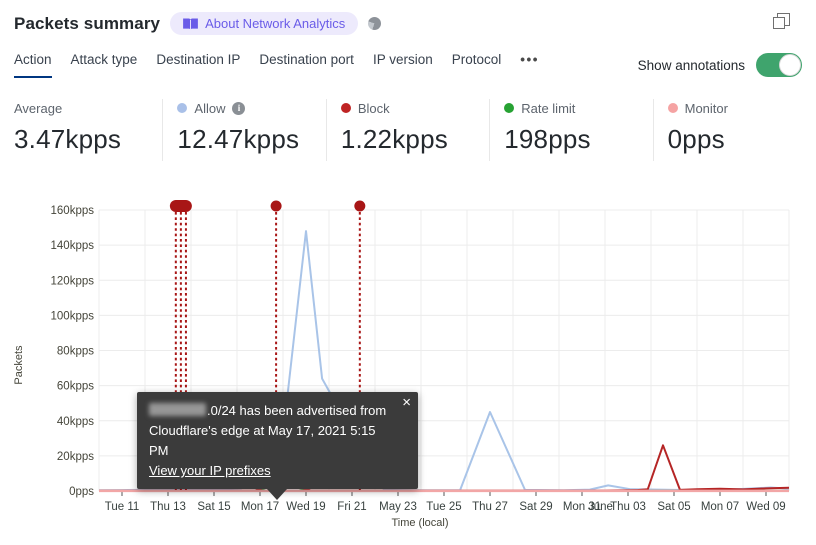  I want to click on x-tick-label: Mon 17, so click(260, 507).